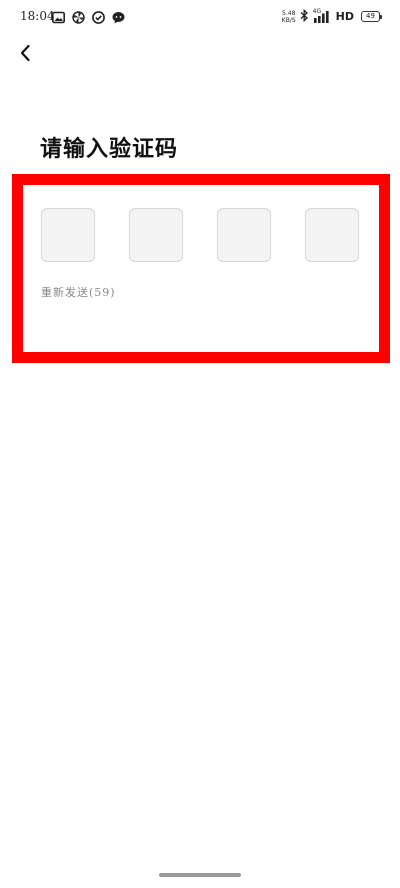 The width and height of the screenshot is (400, 888). What do you see at coordinates (288, 20) in the screenshot?
I see `network-speed-unit: KB/S` at bounding box center [288, 20].